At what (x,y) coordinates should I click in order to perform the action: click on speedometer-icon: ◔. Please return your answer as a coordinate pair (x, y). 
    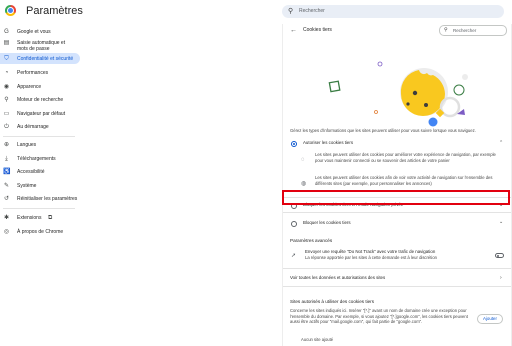
    Looking at the image, I should click on (6, 73).